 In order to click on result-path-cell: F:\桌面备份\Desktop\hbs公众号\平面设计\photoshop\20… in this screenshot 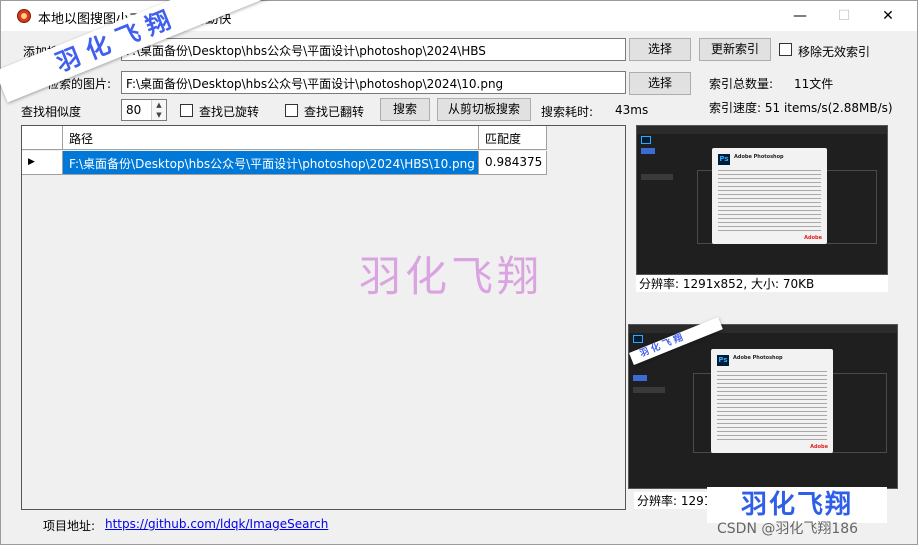, I will do `click(271, 163)`.